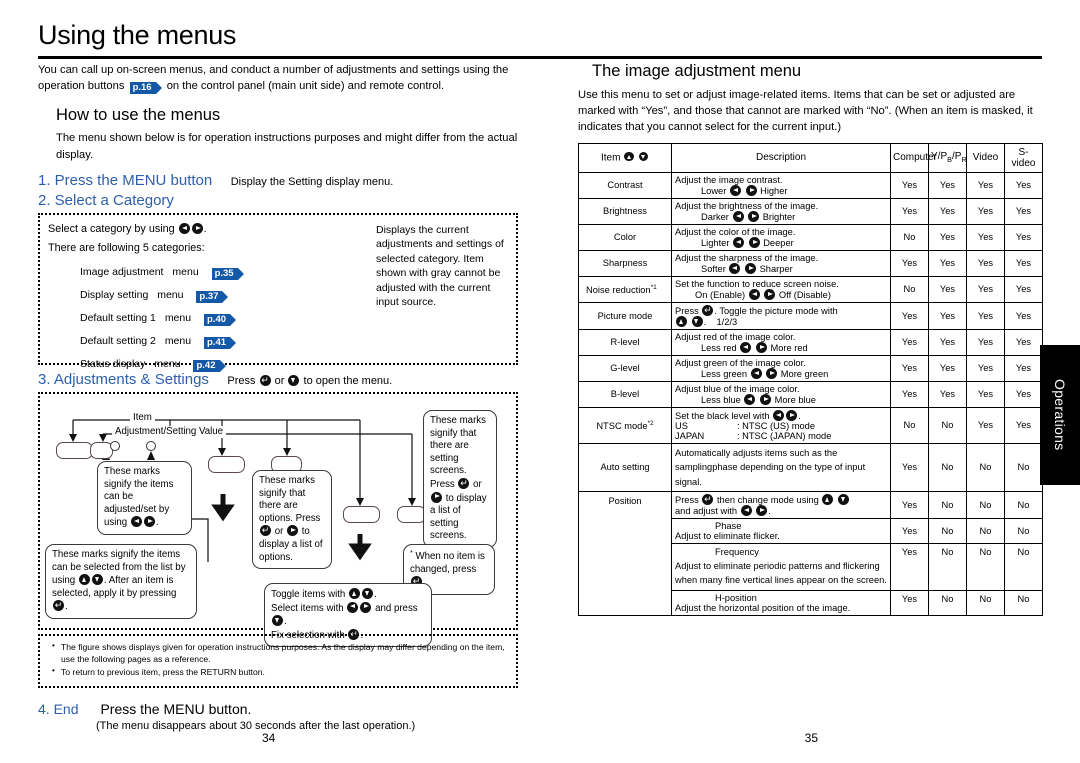 The width and height of the screenshot is (1080, 763). I want to click on col-header-computer: Computer, so click(913, 157).